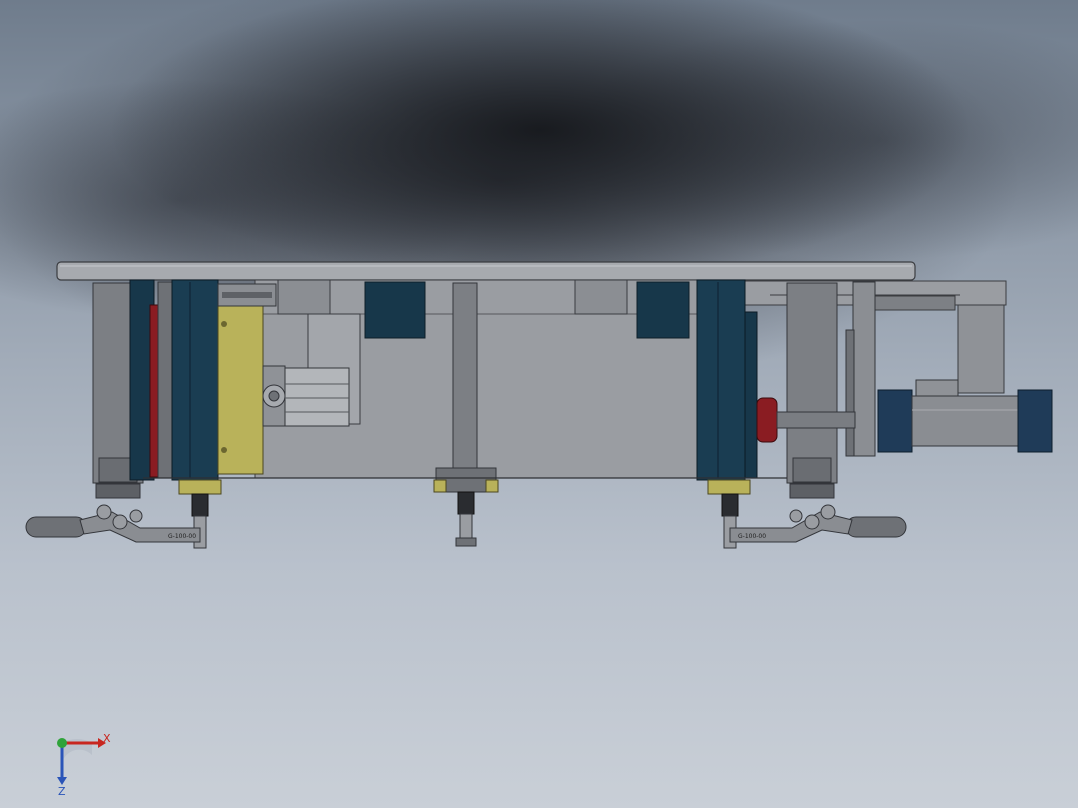 This screenshot has height=808, width=1078. What do you see at coordinates (752, 536) in the screenshot?
I see `right-clamp-label: G-100-00` at bounding box center [752, 536].